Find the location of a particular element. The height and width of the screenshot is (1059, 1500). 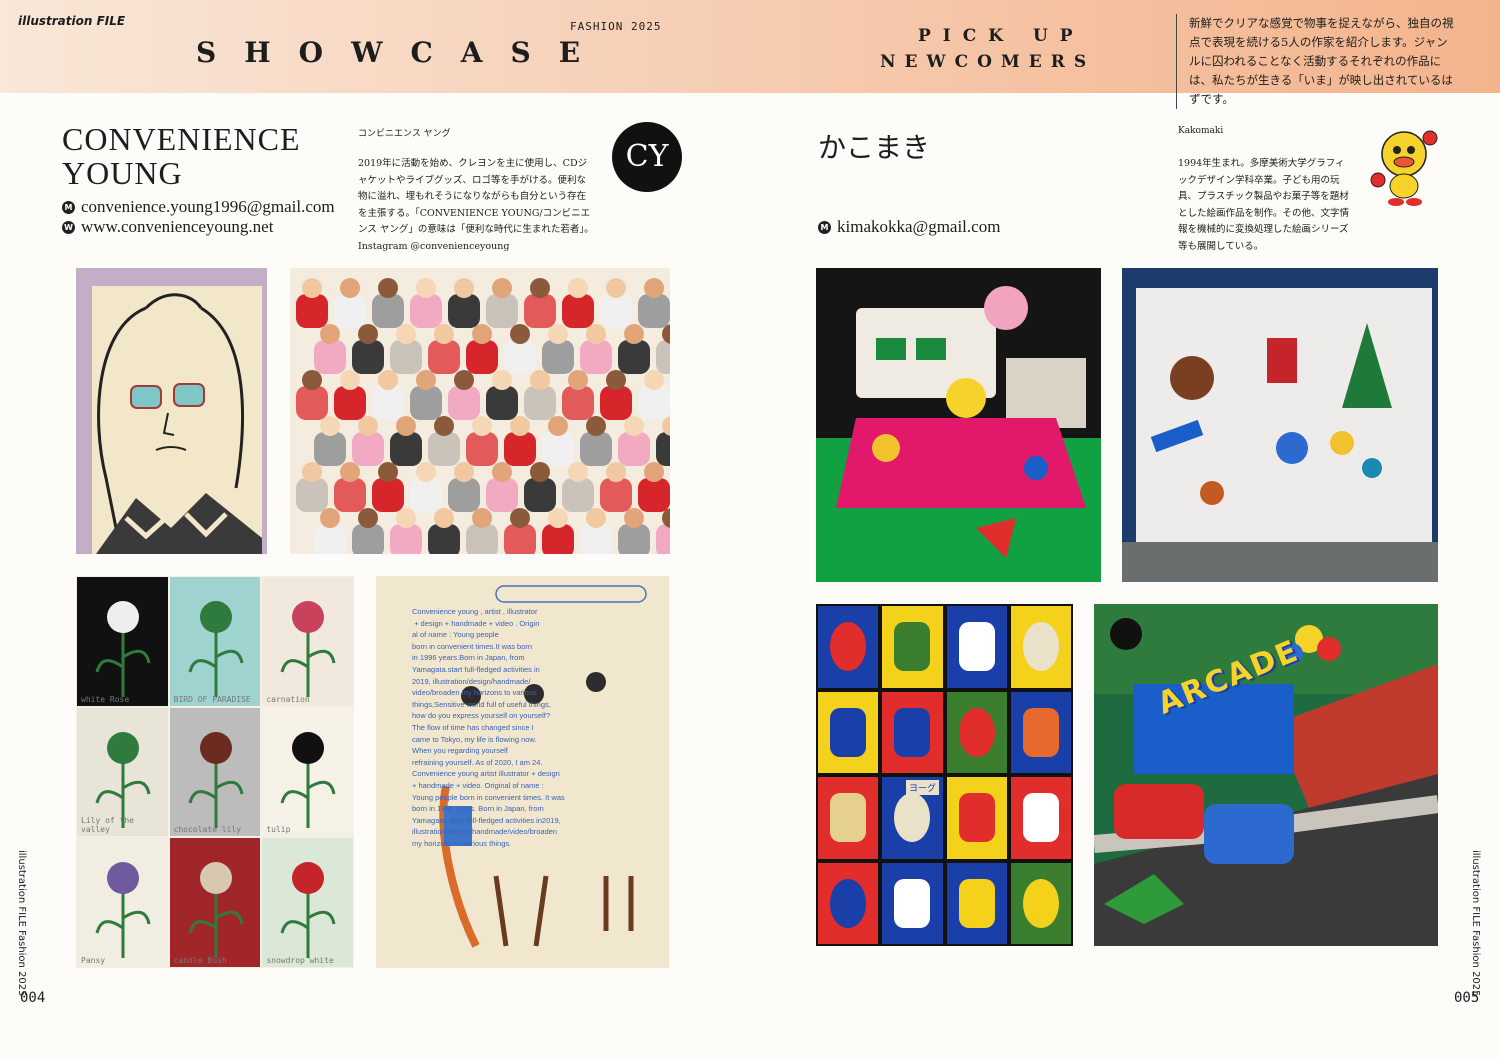

artwork-arcade: ARCADE is located at coordinates (1266, 775).